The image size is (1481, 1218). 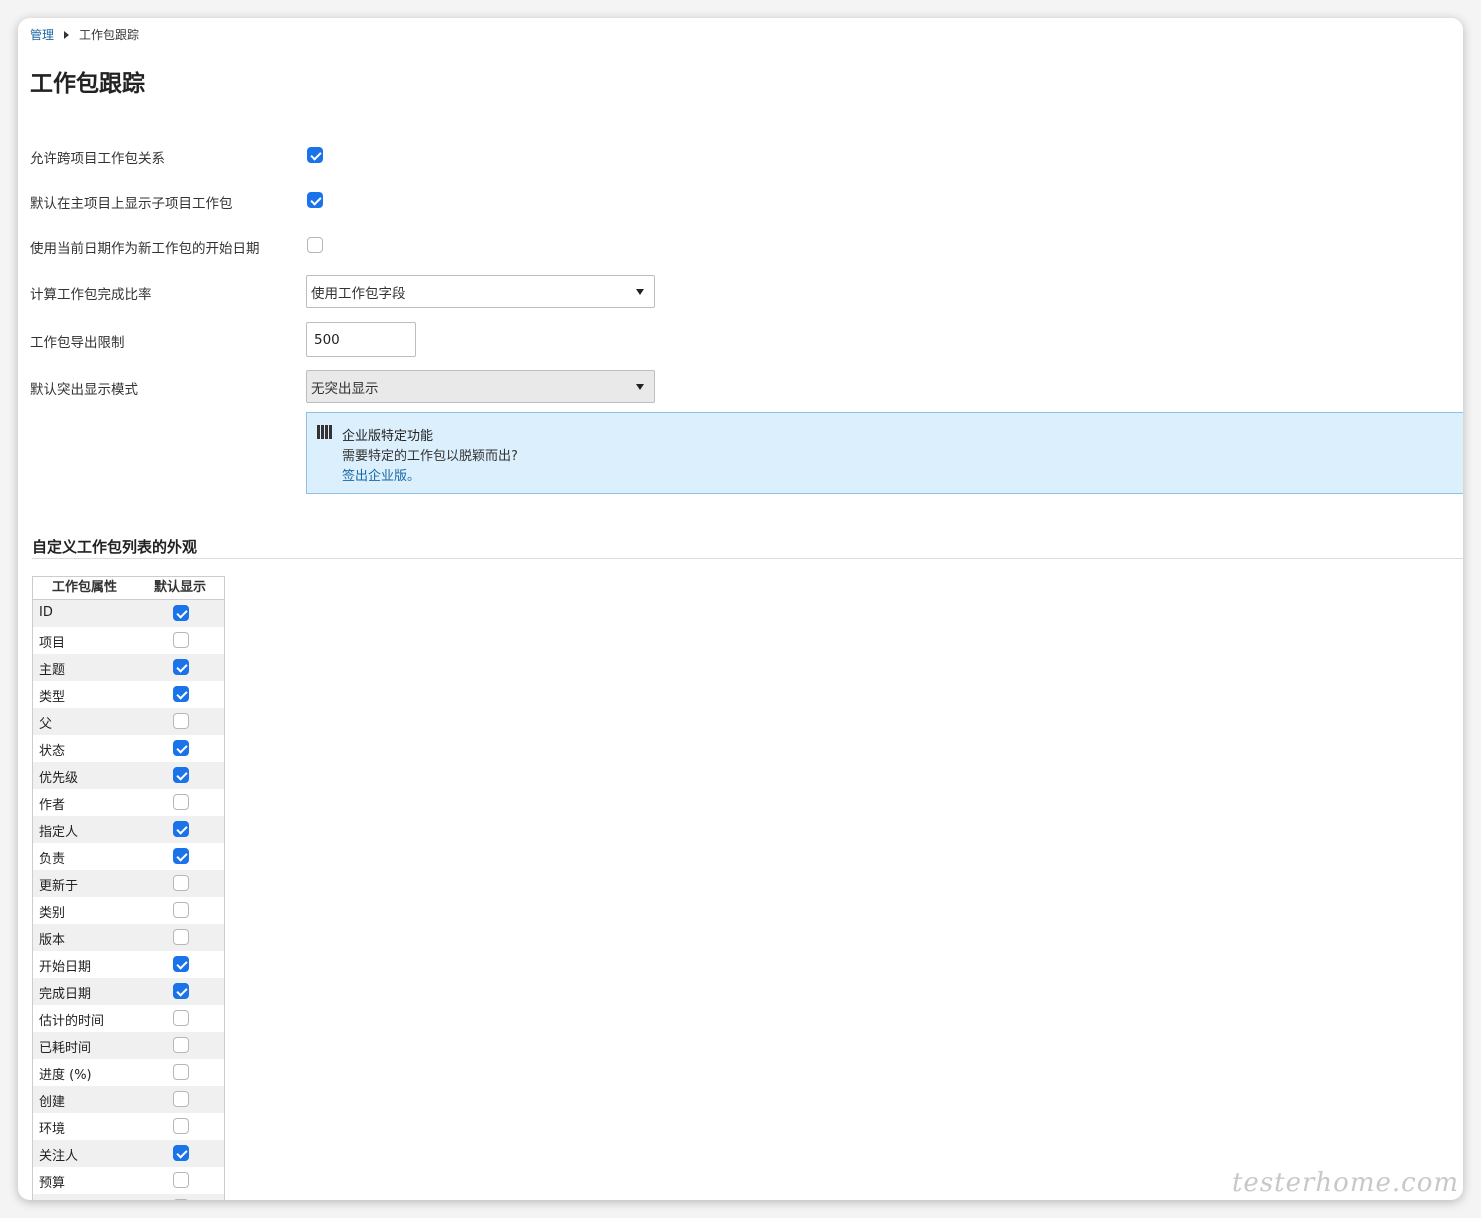 What do you see at coordinates (128, 613) in the screenshot?
I see `table-row: ID` at bounding box center [128, 613].